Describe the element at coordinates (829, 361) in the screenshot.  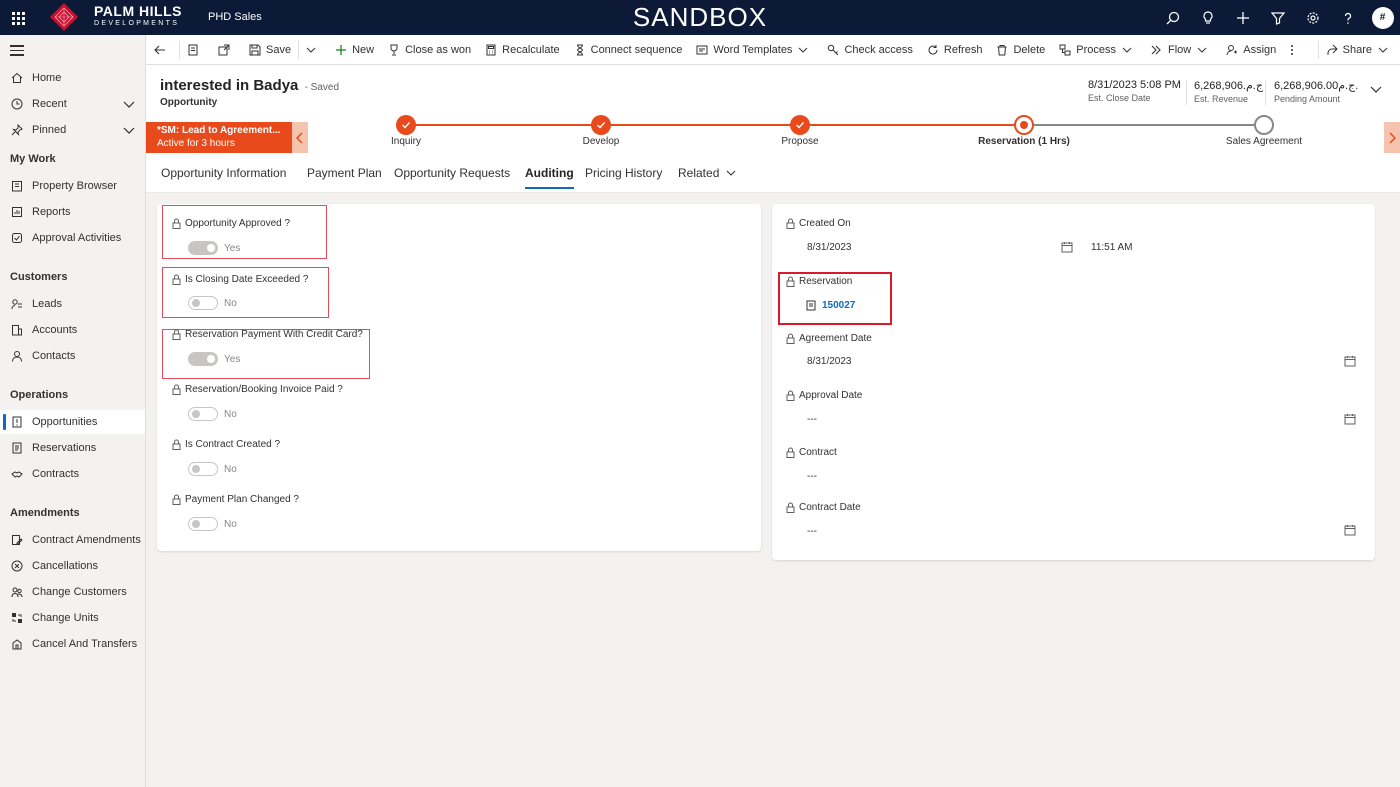
I see `agreement-date-value: 8/31/2023` at that location.